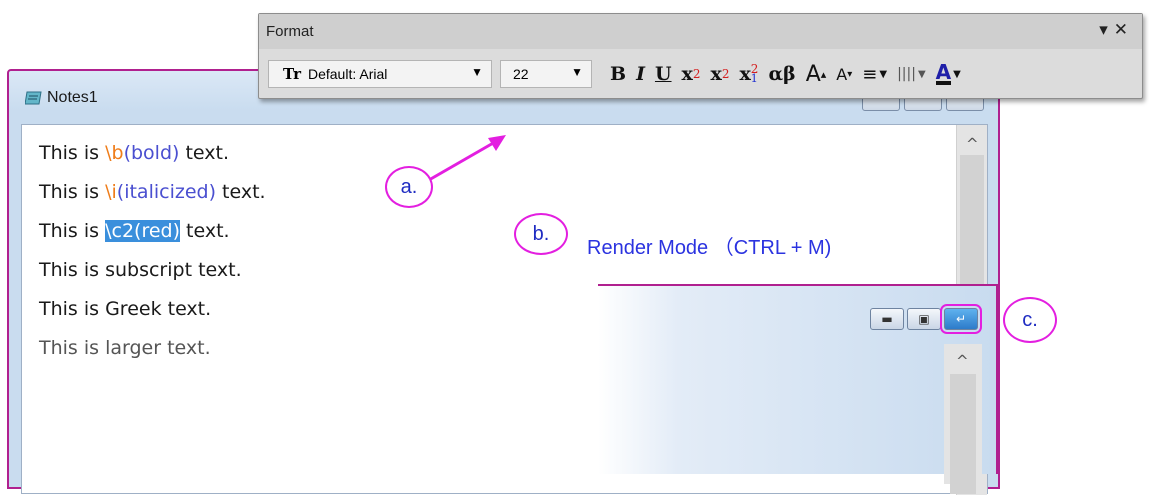  What do you see at coordinates (709, 248) in the screenshot?
I see `render-mode-label: Render Mode （CTRL + M)` at bounding box center [709, 248].